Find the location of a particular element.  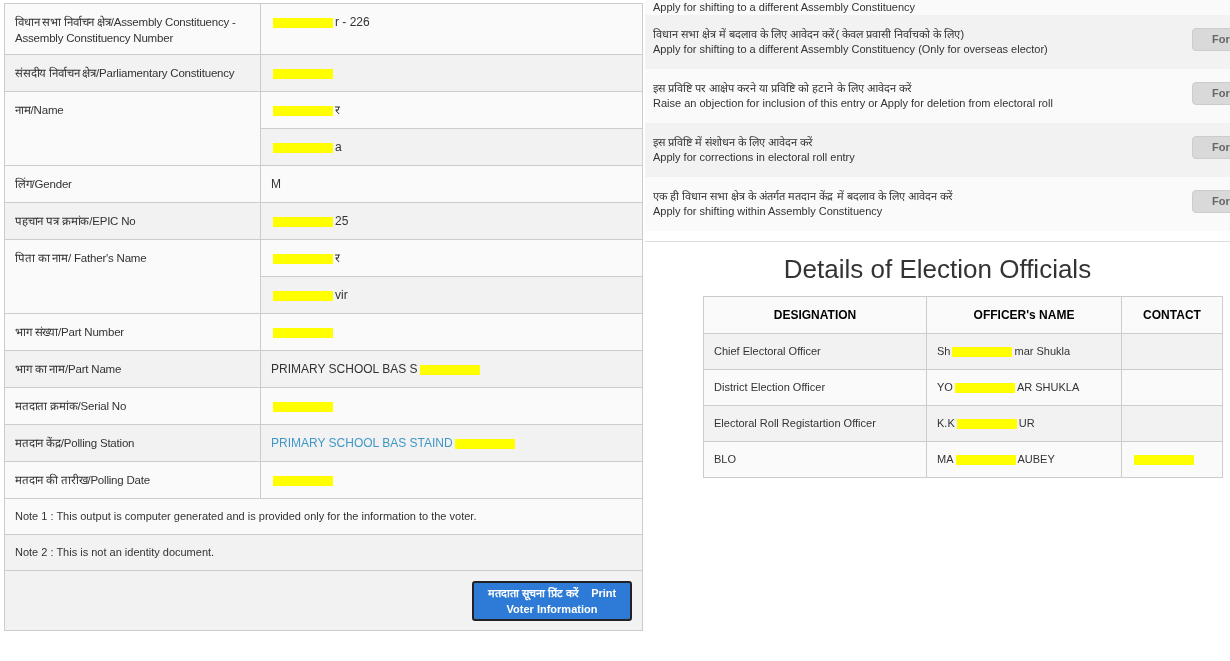

value-text: K.K is located at coordinates (946, 423).